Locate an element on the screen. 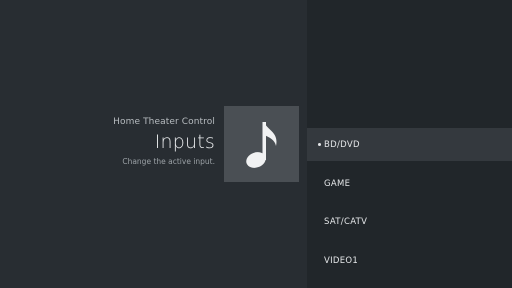  list-item-sat-catv: SAT/CATV is located at coordinates (409, 221).